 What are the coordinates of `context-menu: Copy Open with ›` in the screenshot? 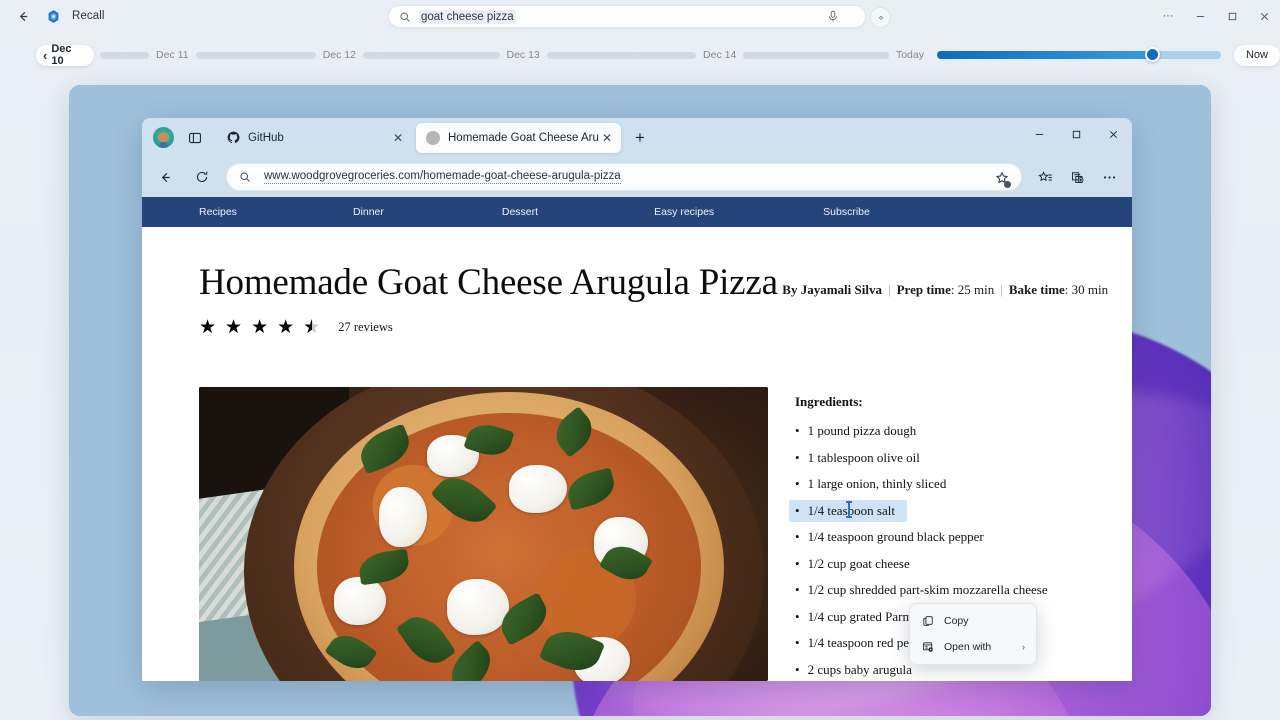 It's located at (973, 634).